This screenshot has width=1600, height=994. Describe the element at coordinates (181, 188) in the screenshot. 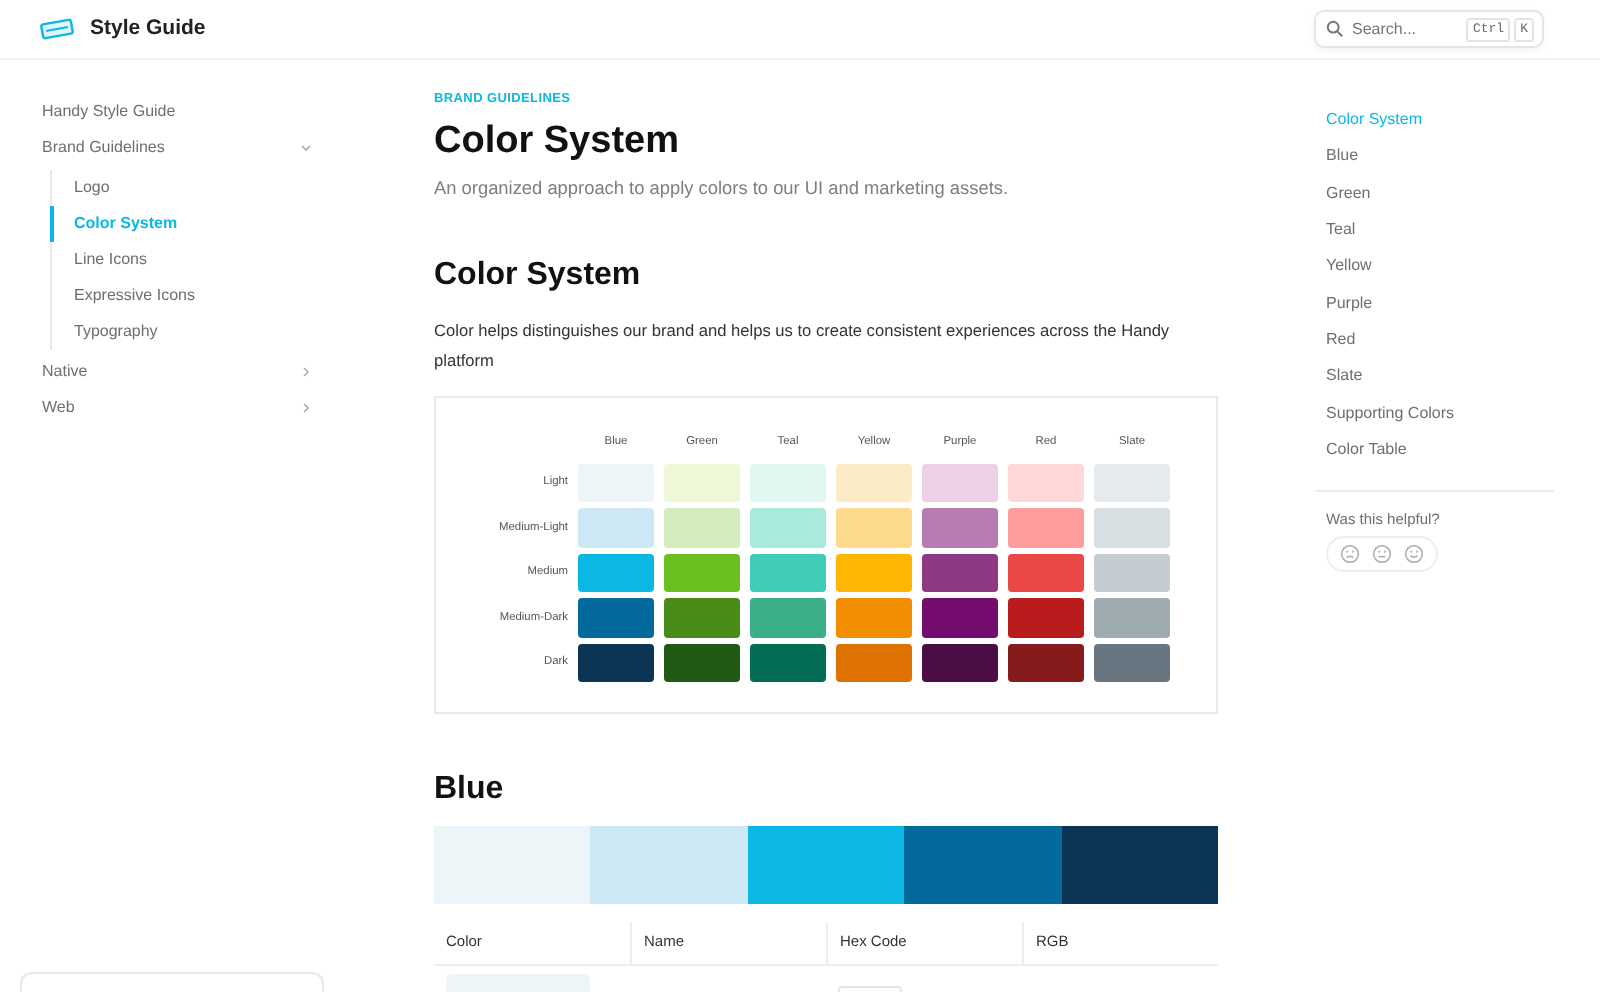

I see `sidebar-subitem: Logo` at that location.